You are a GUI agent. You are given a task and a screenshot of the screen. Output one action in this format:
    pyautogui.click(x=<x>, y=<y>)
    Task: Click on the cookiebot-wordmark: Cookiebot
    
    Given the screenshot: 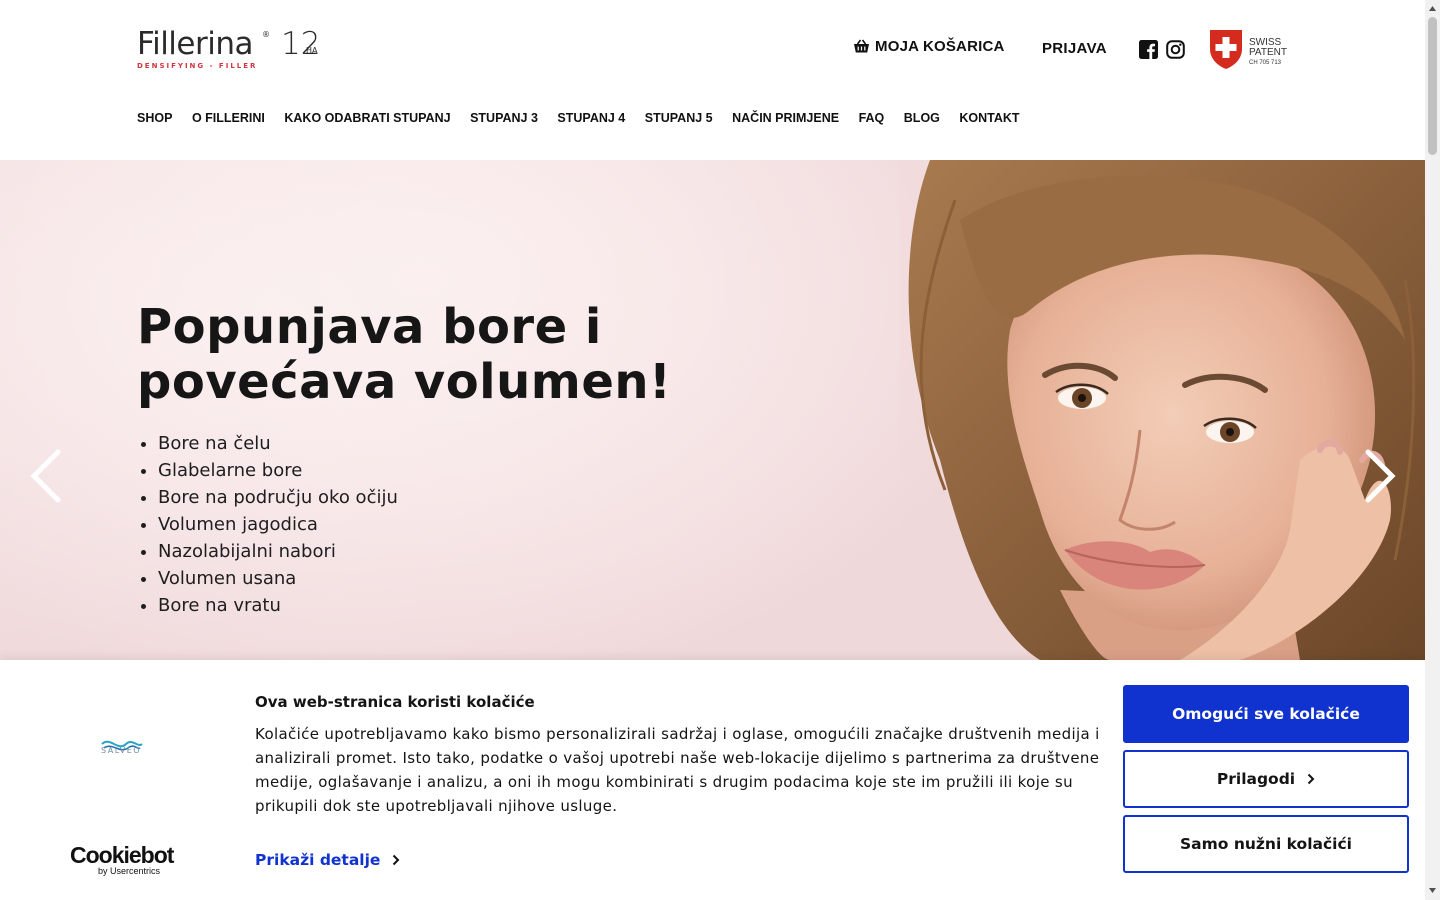 What is the action you would take?
    pyautogui.click(x=122, y=855)
    